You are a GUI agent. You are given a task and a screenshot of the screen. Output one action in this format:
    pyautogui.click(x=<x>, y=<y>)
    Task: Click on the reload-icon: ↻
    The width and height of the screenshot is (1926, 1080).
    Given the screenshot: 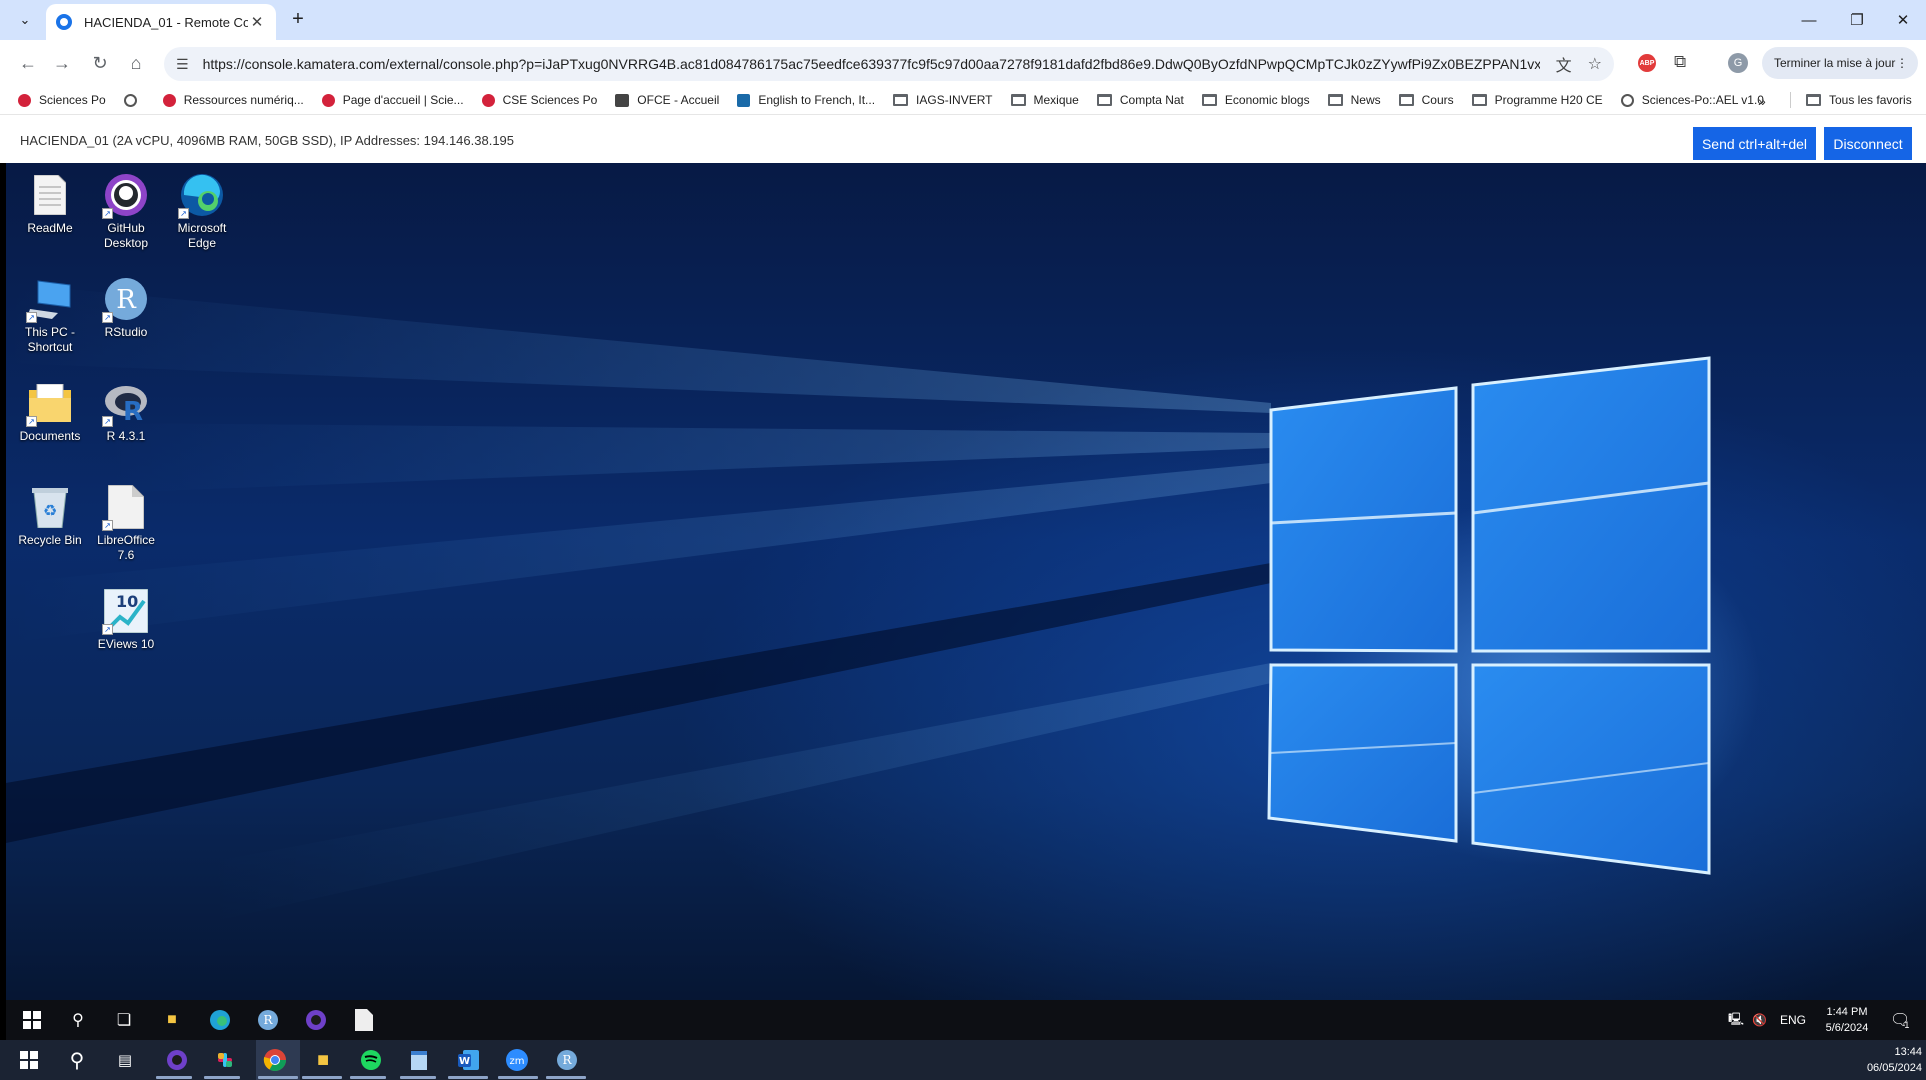 What is the action you would take?
    pyautogui.click(x=100, y=63)
    